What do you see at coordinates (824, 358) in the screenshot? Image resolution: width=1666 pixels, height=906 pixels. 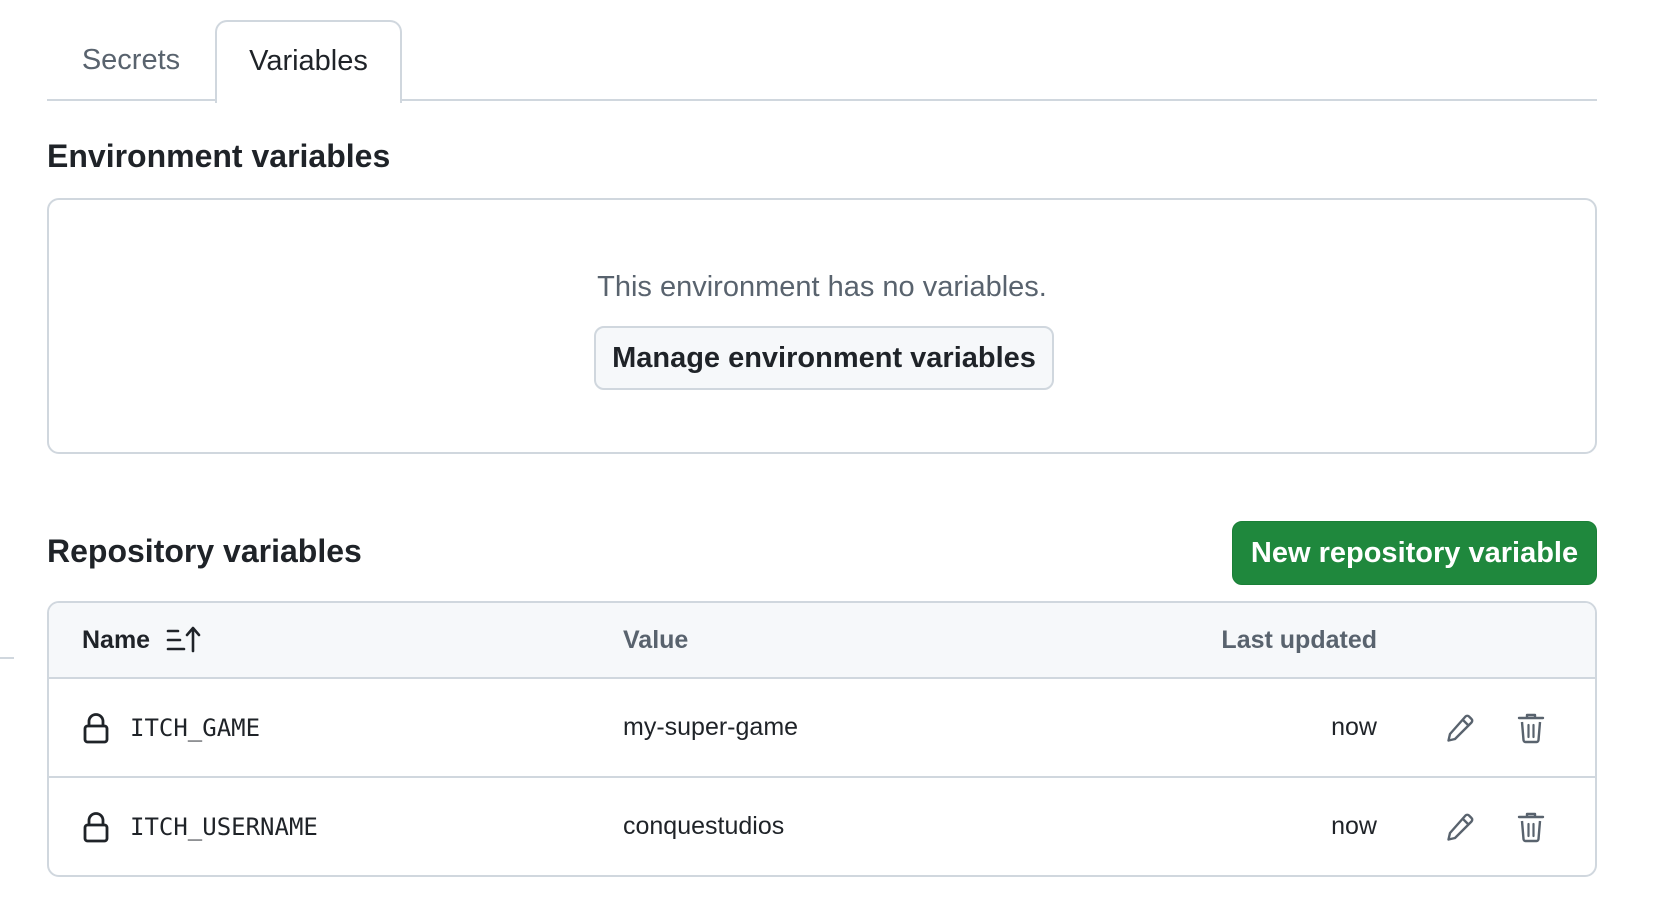 I see `manage-environment-variables-button: Manage environment variables` at bounding box center [824, 358].